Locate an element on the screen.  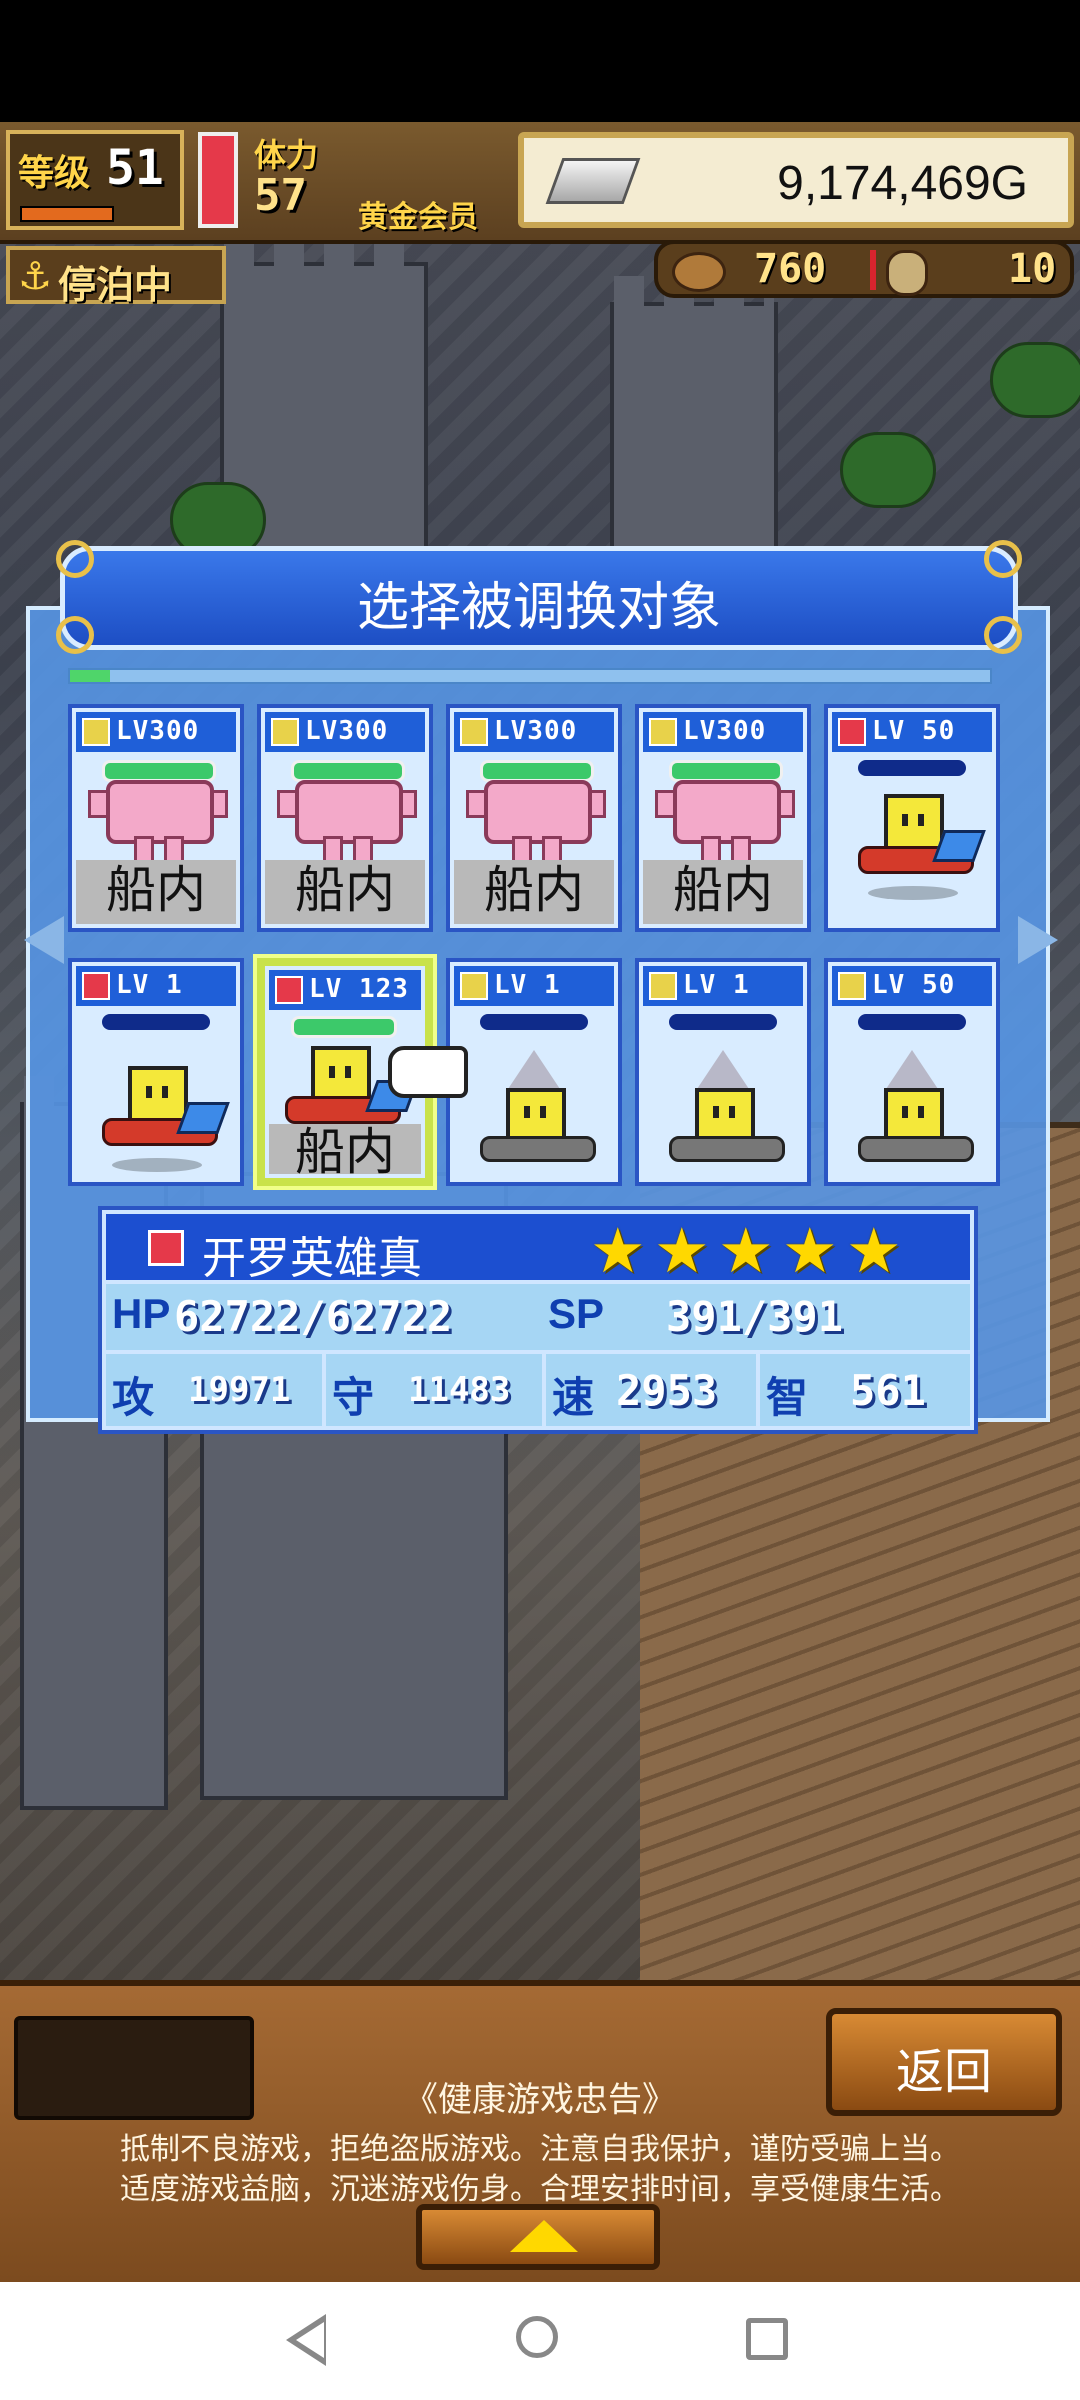
health-notice-title: 《健康游戏忠告》 is located at coordinates (540, 2100).